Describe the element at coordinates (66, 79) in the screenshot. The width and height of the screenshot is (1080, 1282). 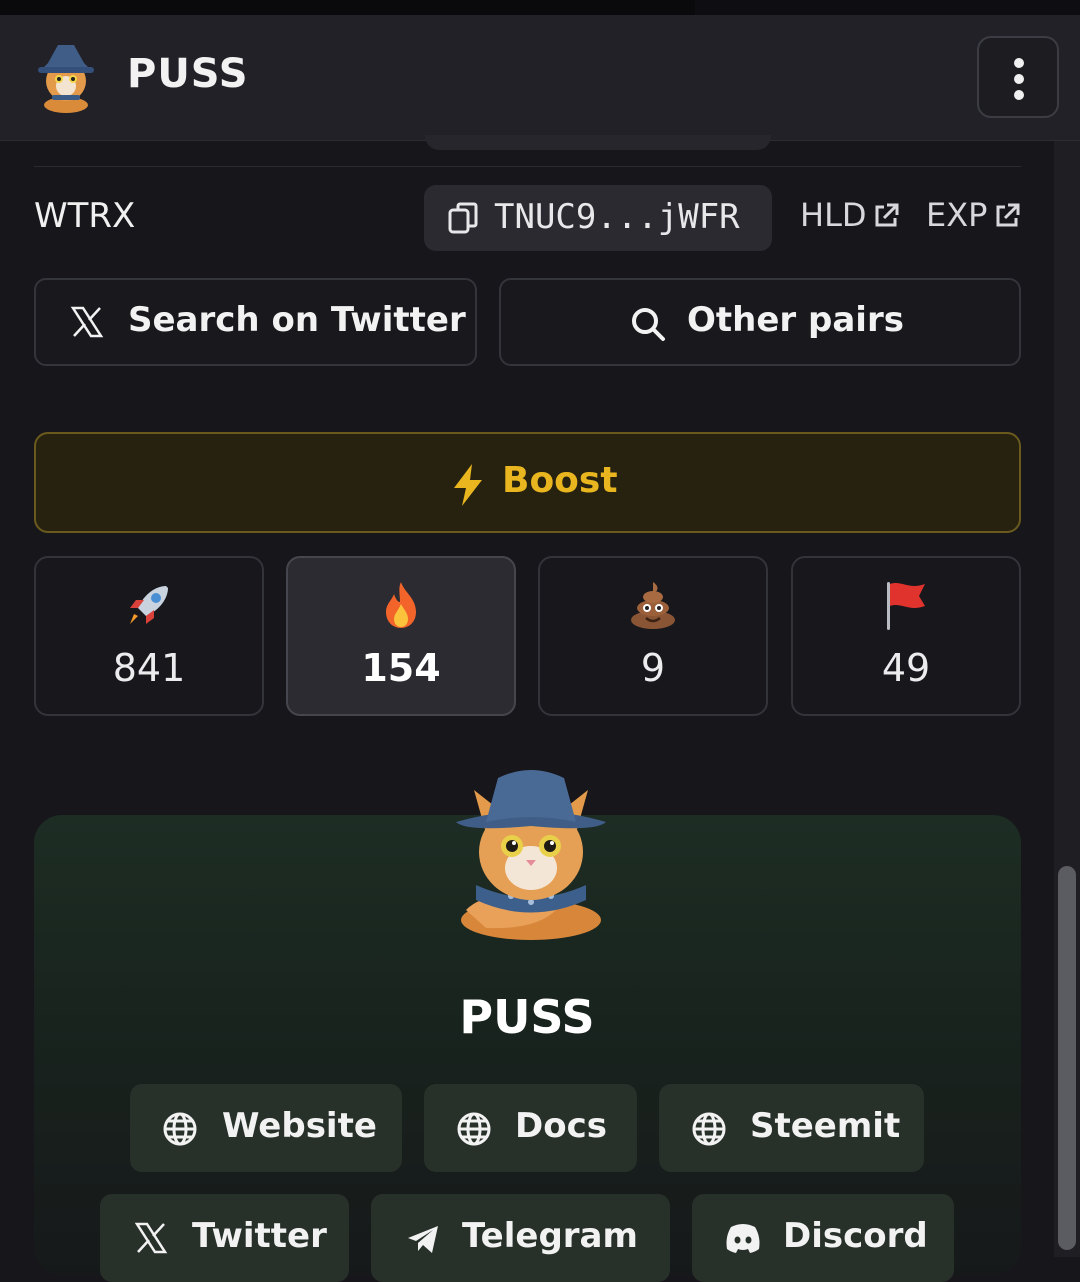
I see `token-avatar-icon` at that location.